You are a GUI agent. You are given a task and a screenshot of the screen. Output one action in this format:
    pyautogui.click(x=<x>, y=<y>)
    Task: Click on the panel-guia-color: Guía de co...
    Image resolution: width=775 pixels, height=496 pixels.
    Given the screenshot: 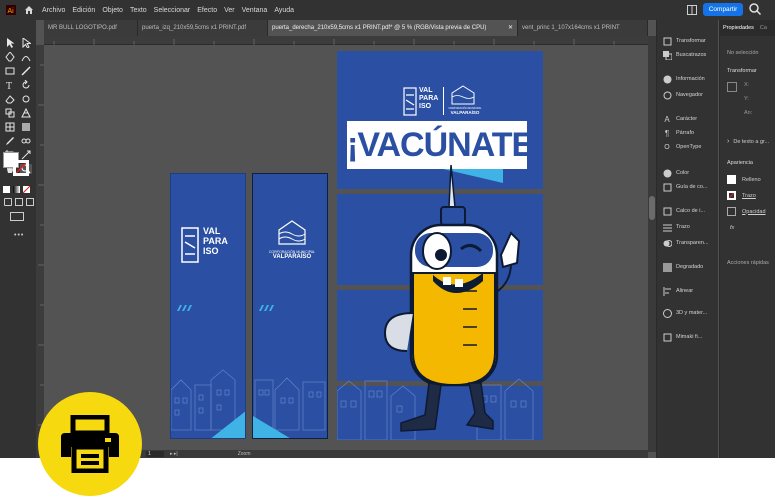 What is the action you would take?
    pyautogui.click(x=688, y=187)
    